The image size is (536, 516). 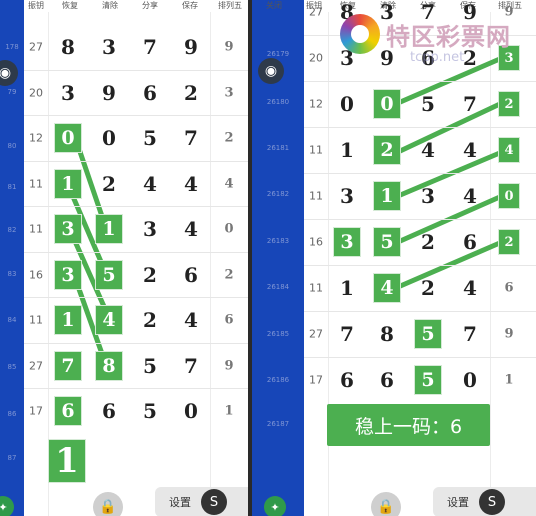 What do you see at coordinates (110, 5) in the screenshot?
I see `header-clear: 清除` at bounding box center [110, 5].